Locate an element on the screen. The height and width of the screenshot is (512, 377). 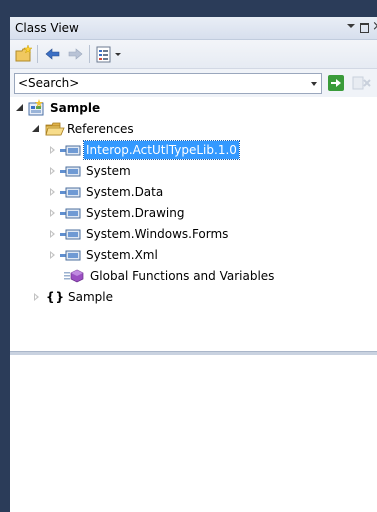
toolbar is located at coordinates (193, 54).